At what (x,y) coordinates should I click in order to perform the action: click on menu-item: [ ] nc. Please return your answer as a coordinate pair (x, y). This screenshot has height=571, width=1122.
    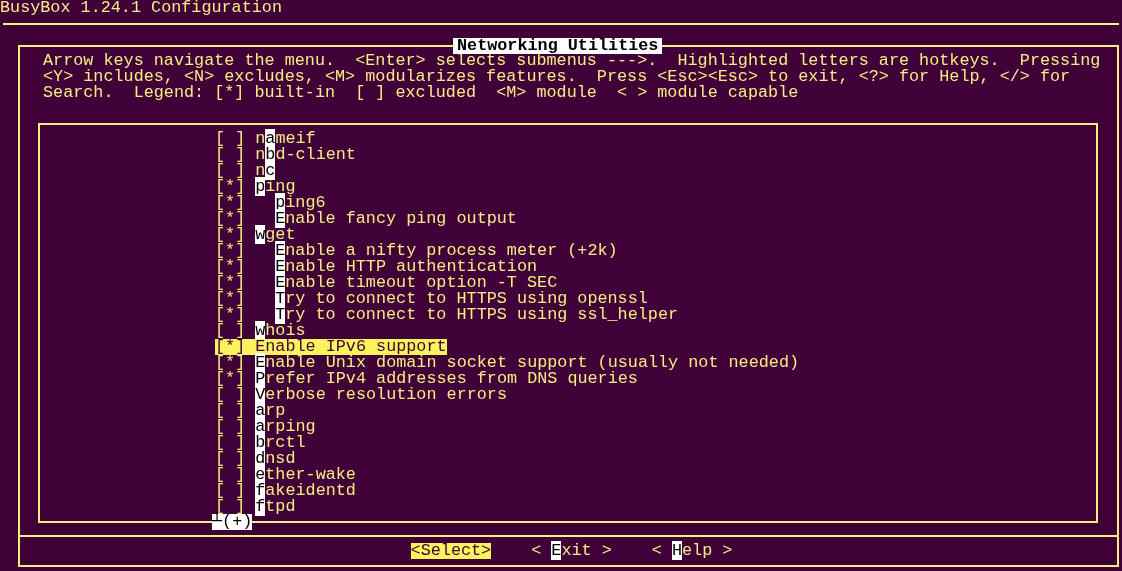
    Looking at the image, I should click on (245, 171).